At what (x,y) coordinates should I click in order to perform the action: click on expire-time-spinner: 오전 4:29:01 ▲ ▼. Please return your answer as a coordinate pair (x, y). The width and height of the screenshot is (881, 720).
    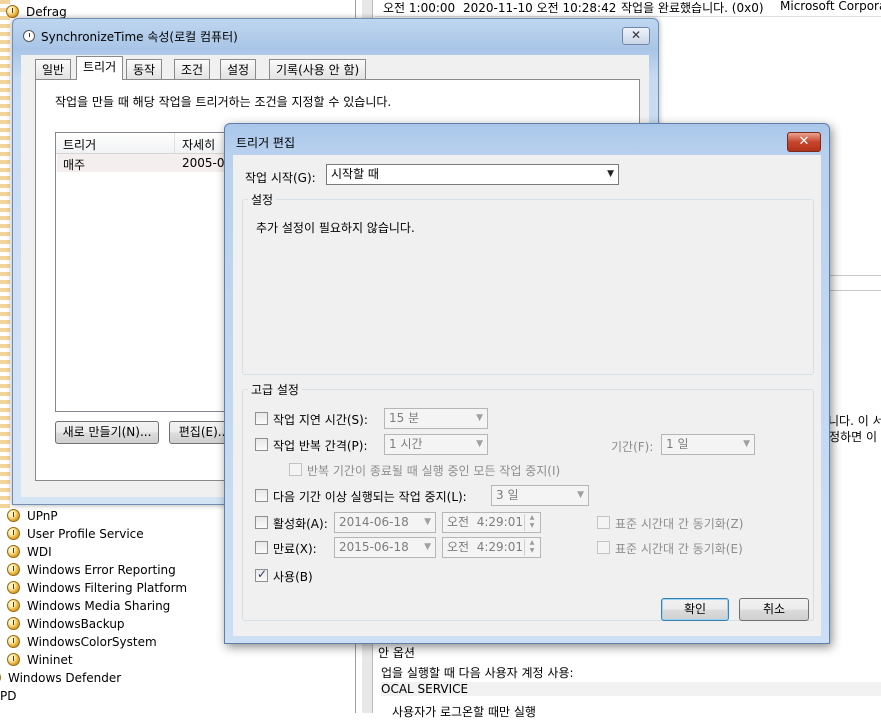
    Looking at the image, I should click on (491, 547).